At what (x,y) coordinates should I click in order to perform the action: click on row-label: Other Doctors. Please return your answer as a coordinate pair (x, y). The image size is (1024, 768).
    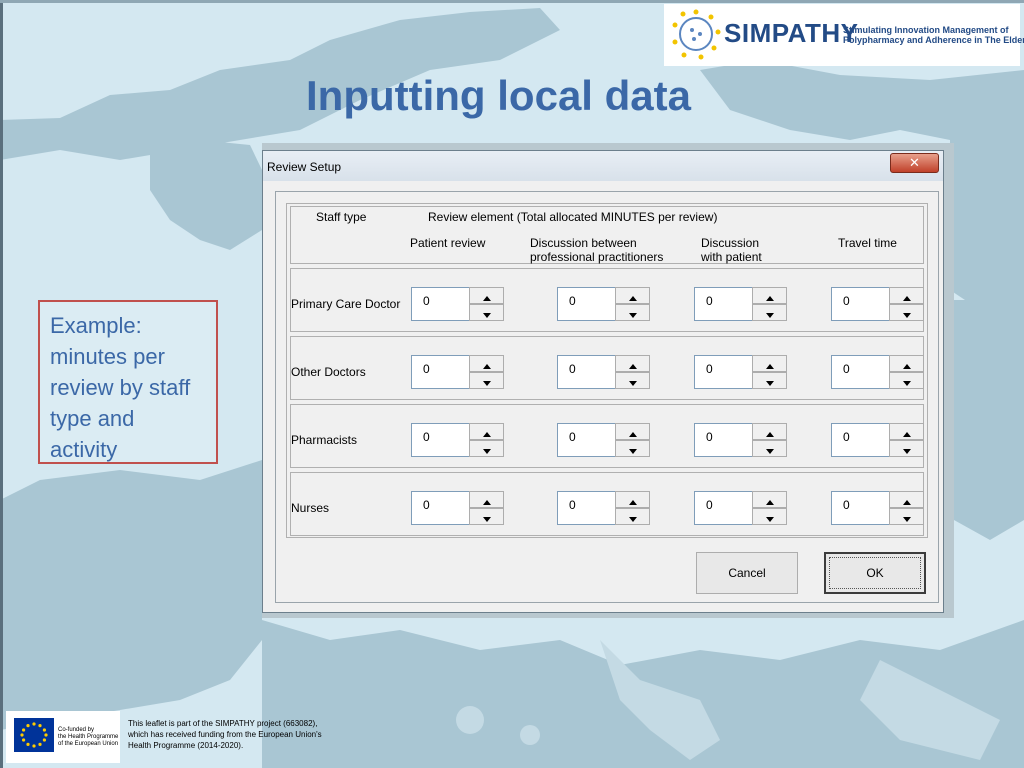
    Looking at the image, I should click on (328, 372).